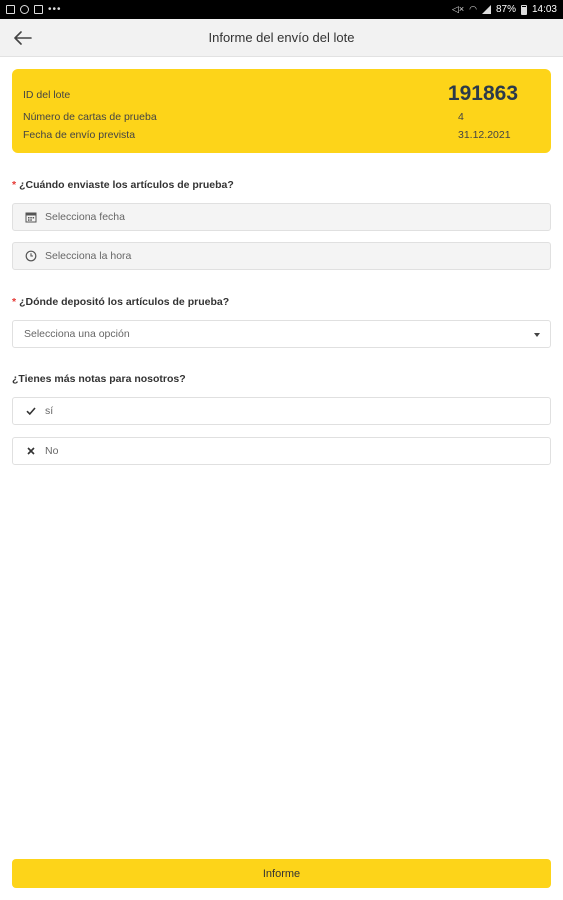 Image resolution: width=563 pixels, height=900 pixels. Describe the element at coordinates (79, 135) in the screenshot. I see `ship-date-label: Fecha de envío prevista` at that location.